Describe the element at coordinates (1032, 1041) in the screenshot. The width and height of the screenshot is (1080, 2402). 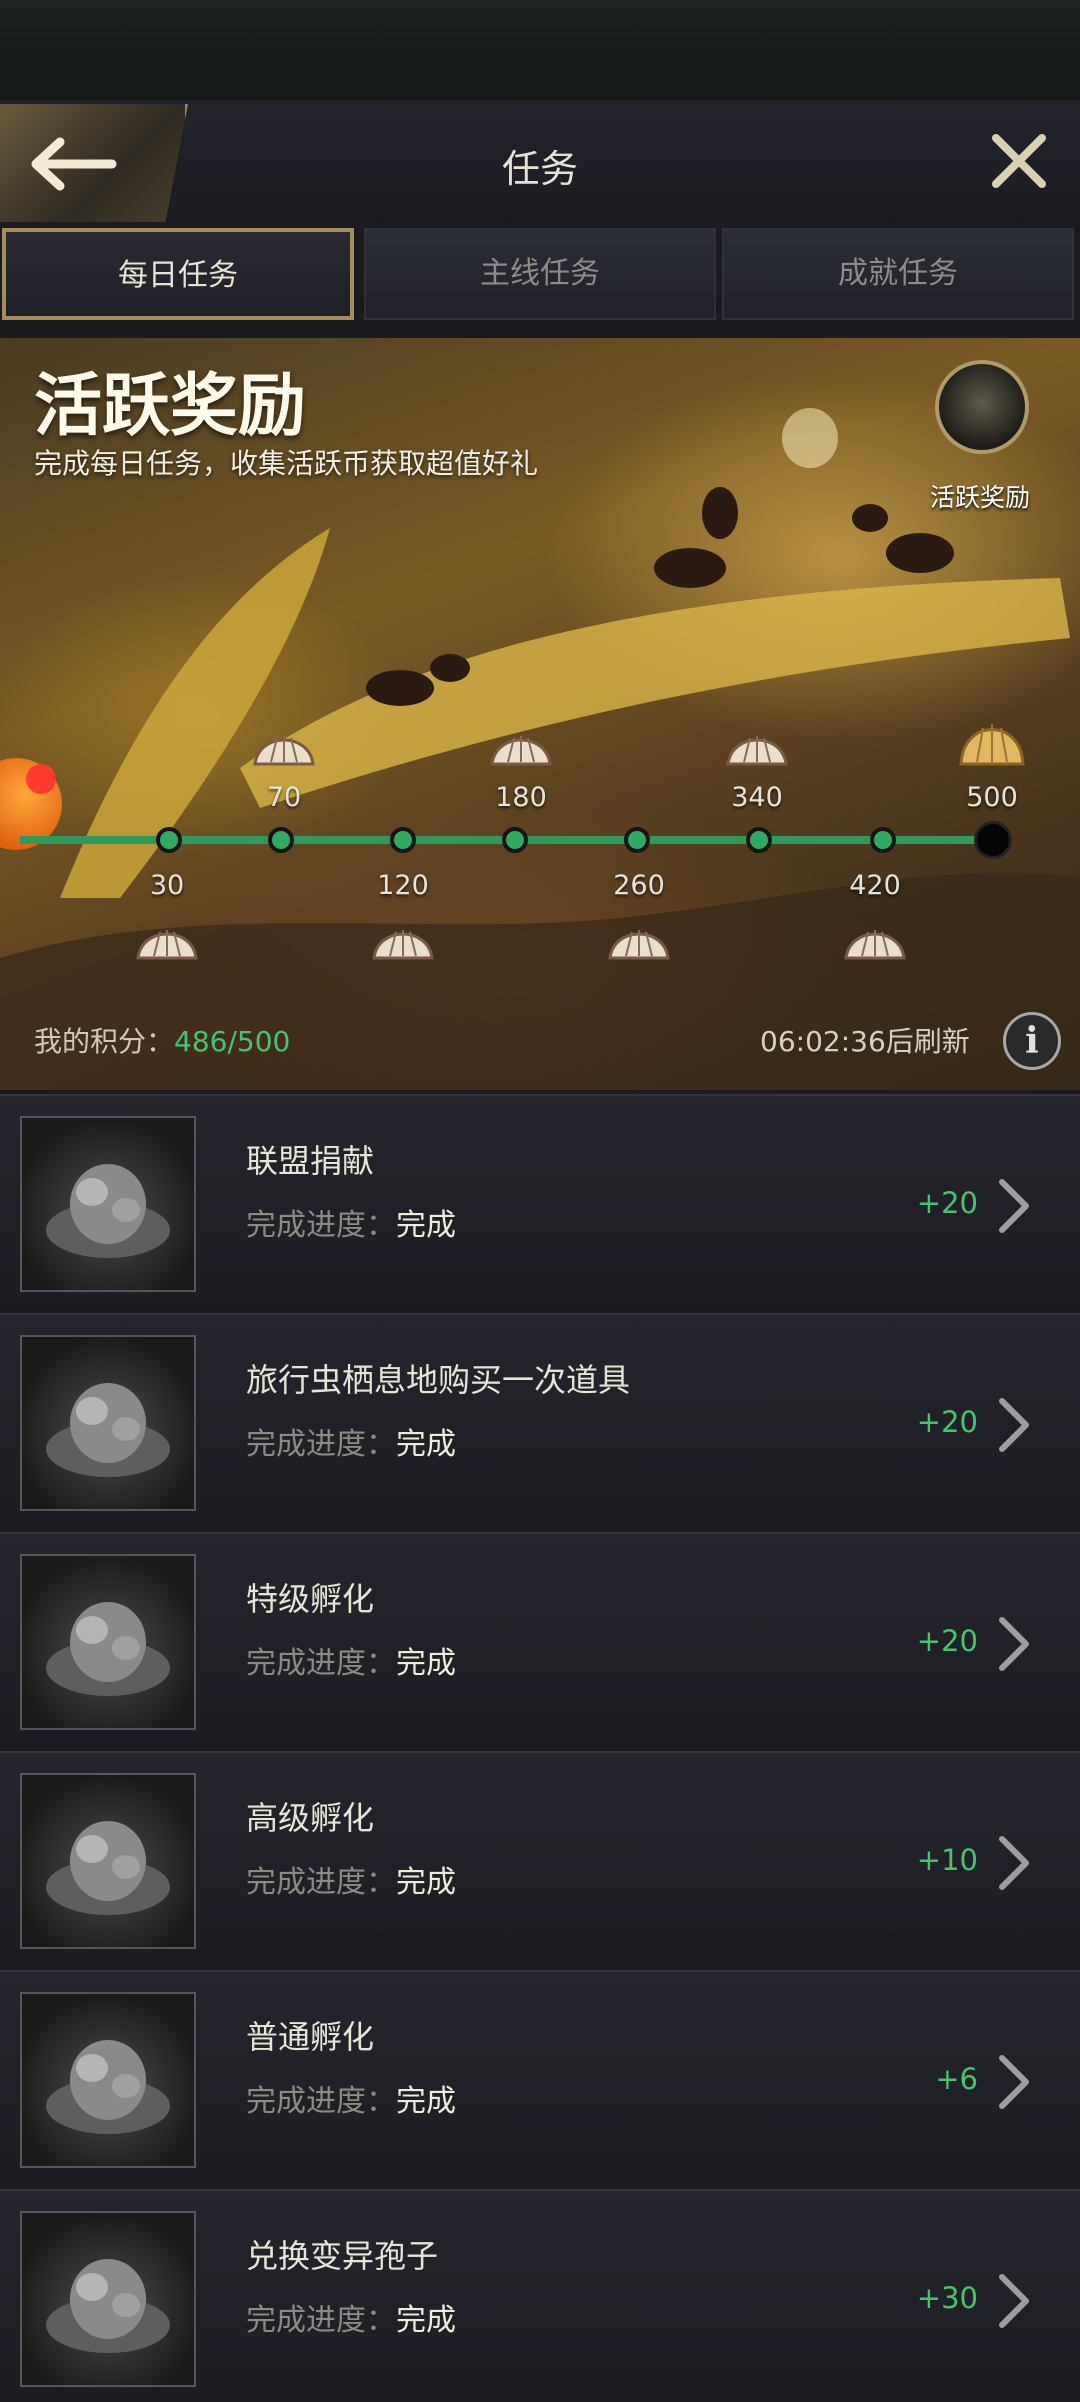
I see `info-icon: i` at that location.